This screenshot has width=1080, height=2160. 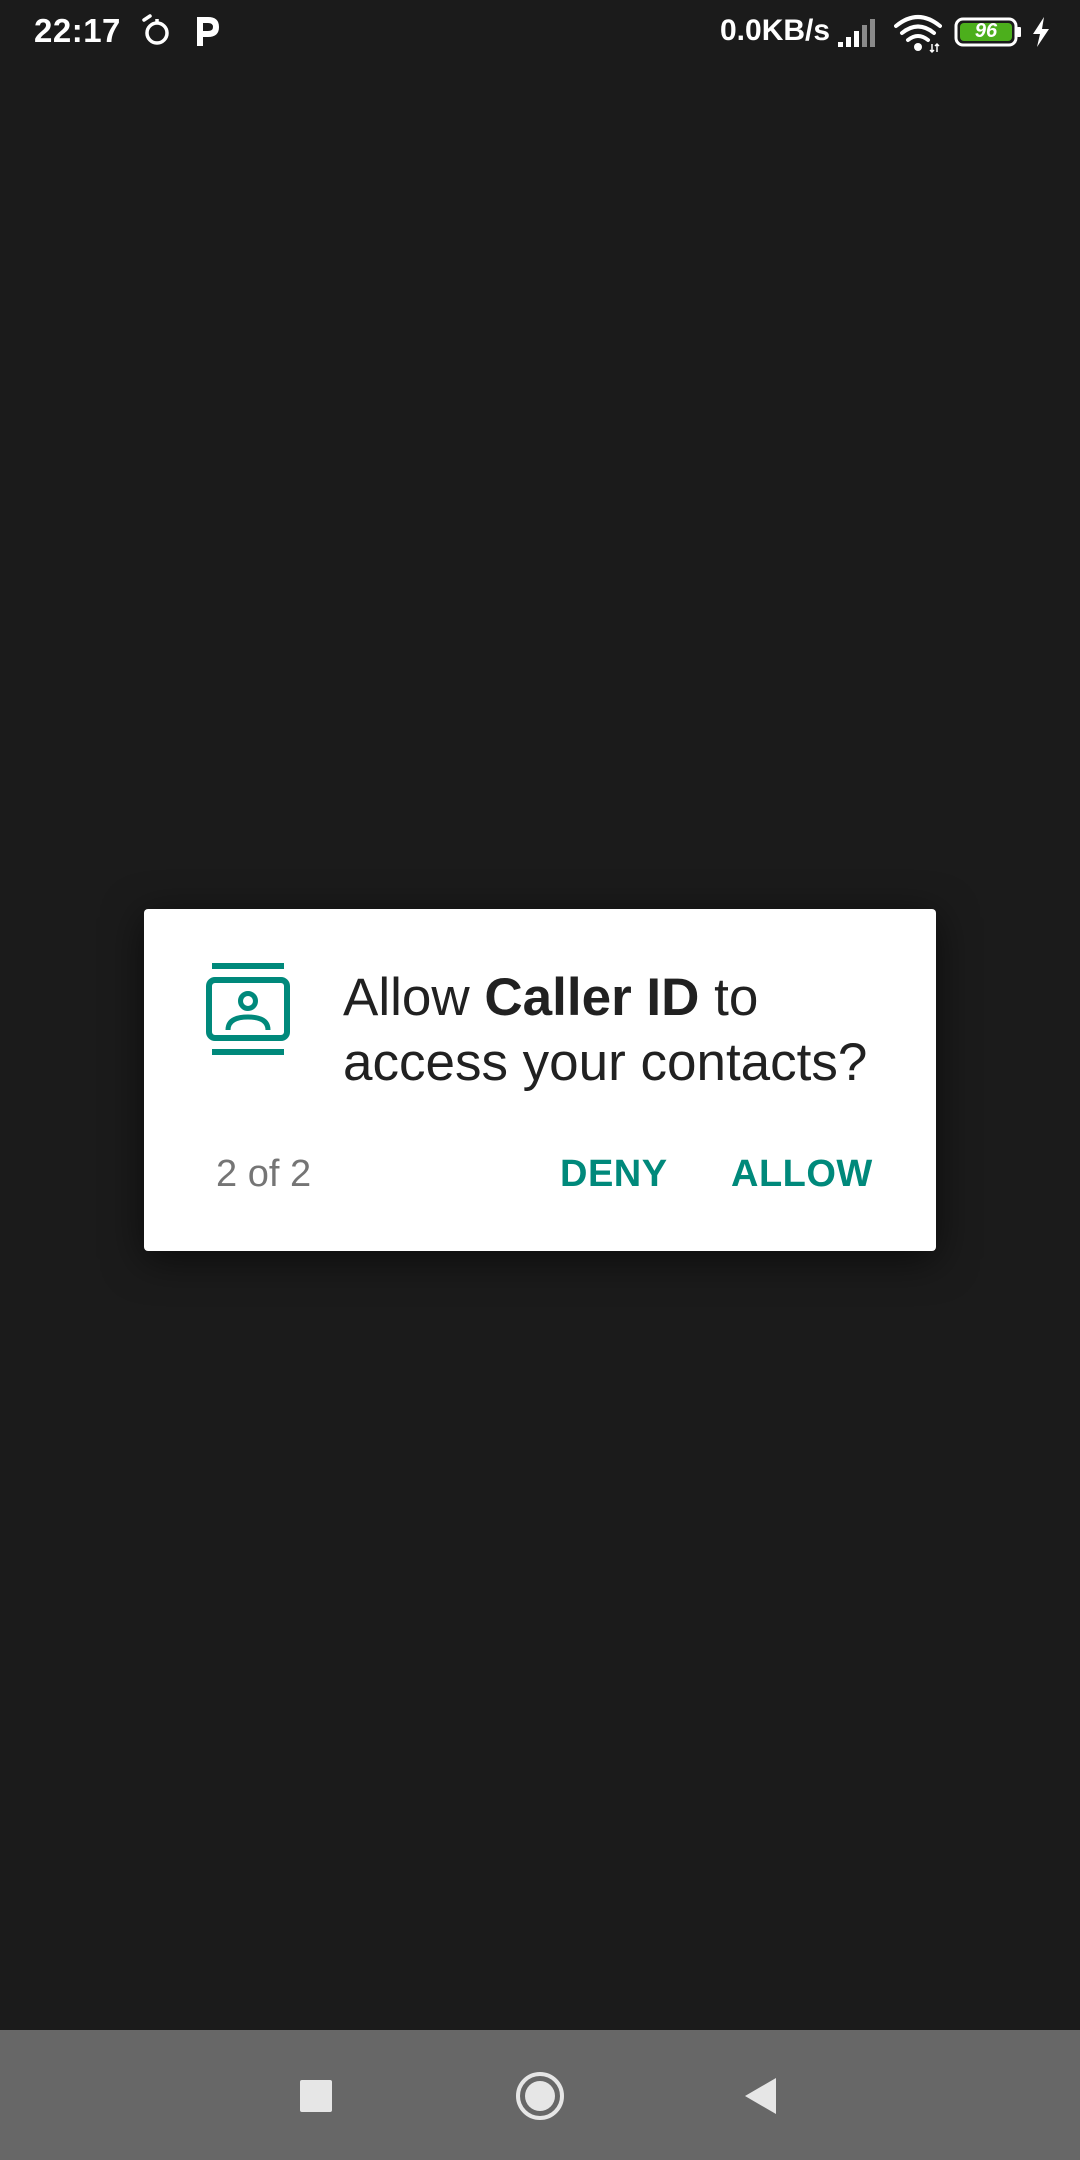 What do you see at coordinates (208, 31) in the screenshot?
I see `parking-app-icon` at bounding box center [208, 31].